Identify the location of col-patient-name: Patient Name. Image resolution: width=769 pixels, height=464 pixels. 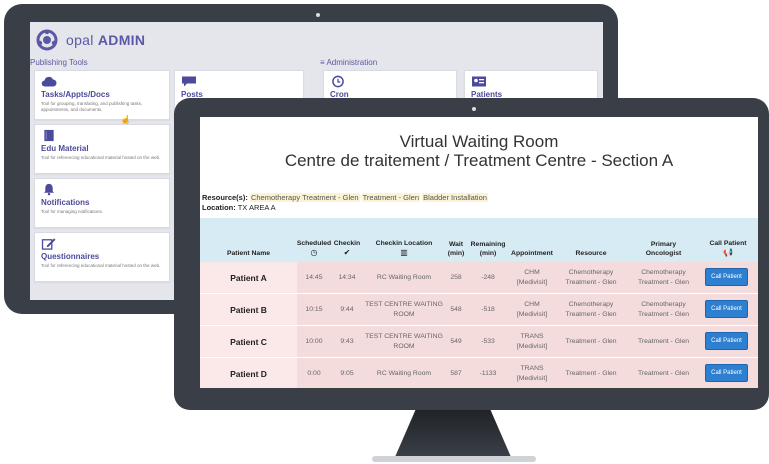
(248, 240).